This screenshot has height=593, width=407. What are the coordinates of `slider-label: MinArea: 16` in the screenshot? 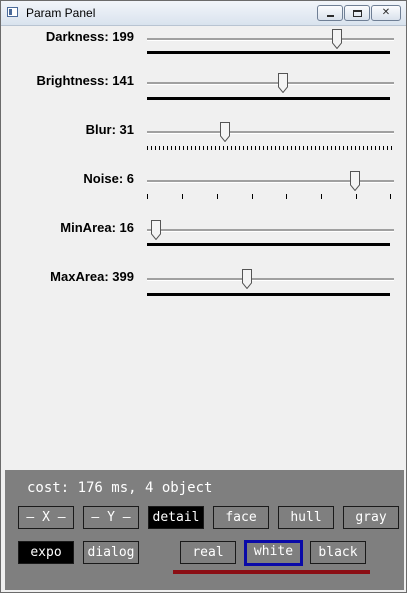 It's located at (97, 227).